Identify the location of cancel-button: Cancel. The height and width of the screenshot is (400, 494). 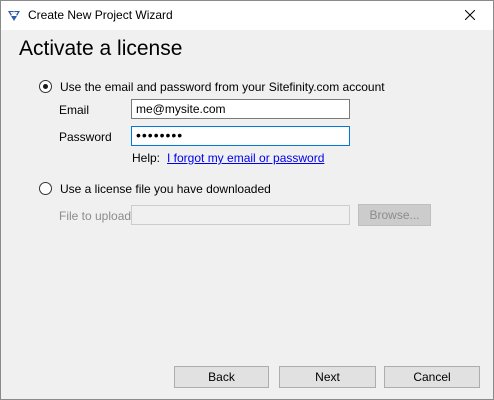
(432, 377).